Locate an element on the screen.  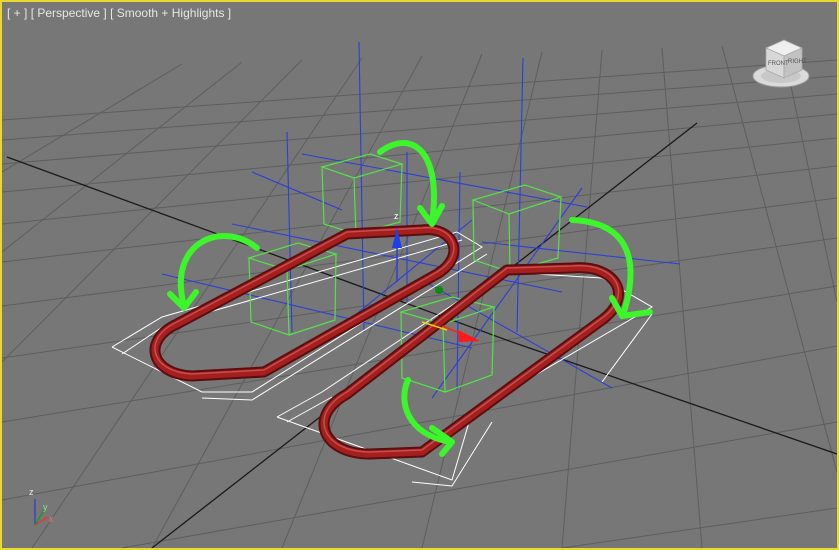
viewport-view-button: [ Perspective ] is located at coordinates (69, 13).